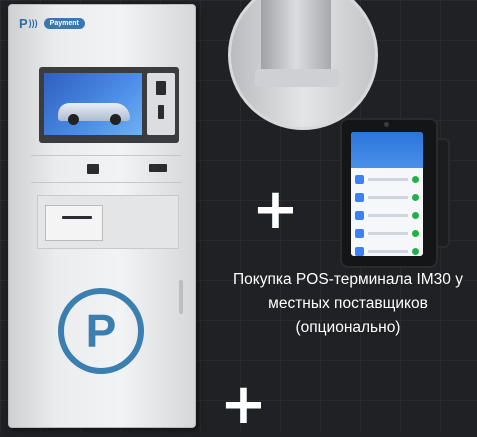 This screenshot has width=477, height=437. I want to click on brand-logo: P))), so click(28, 23).